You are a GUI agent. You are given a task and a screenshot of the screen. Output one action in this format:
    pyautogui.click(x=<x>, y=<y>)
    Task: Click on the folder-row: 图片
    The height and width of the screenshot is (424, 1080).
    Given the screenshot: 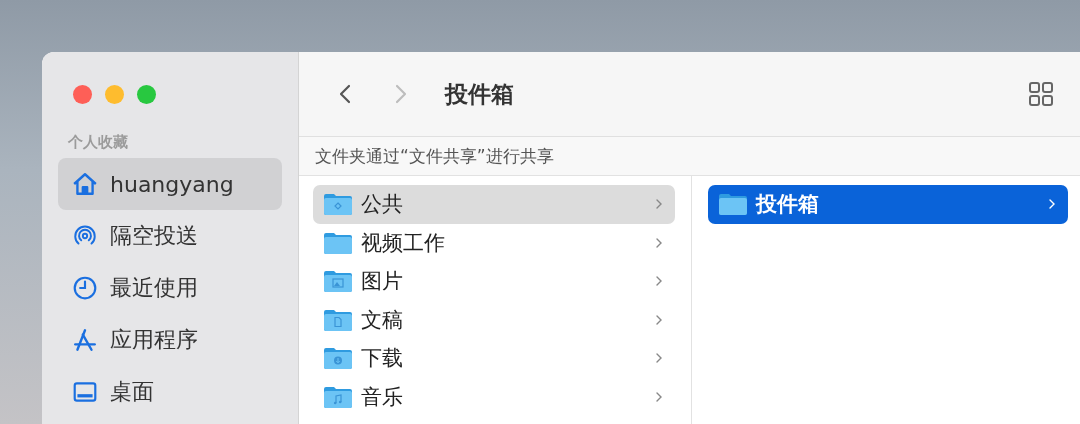 What is the action you would take?
    pyautogui.click(x=494, y=281)
    